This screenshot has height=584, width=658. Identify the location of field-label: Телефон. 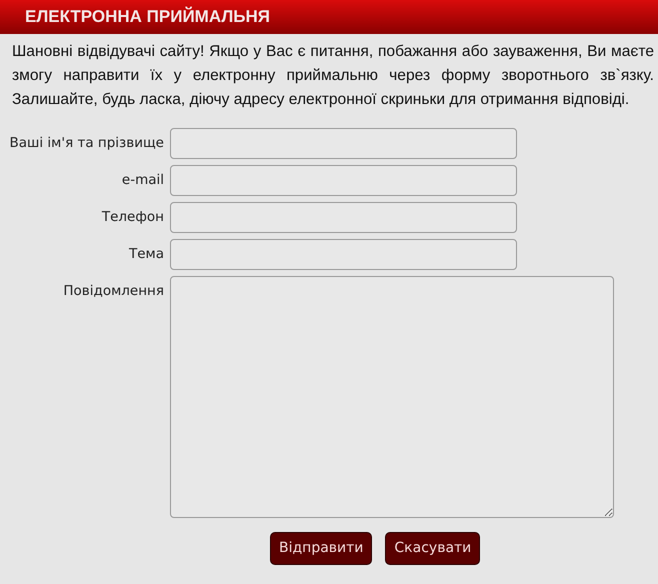
(132, 217).